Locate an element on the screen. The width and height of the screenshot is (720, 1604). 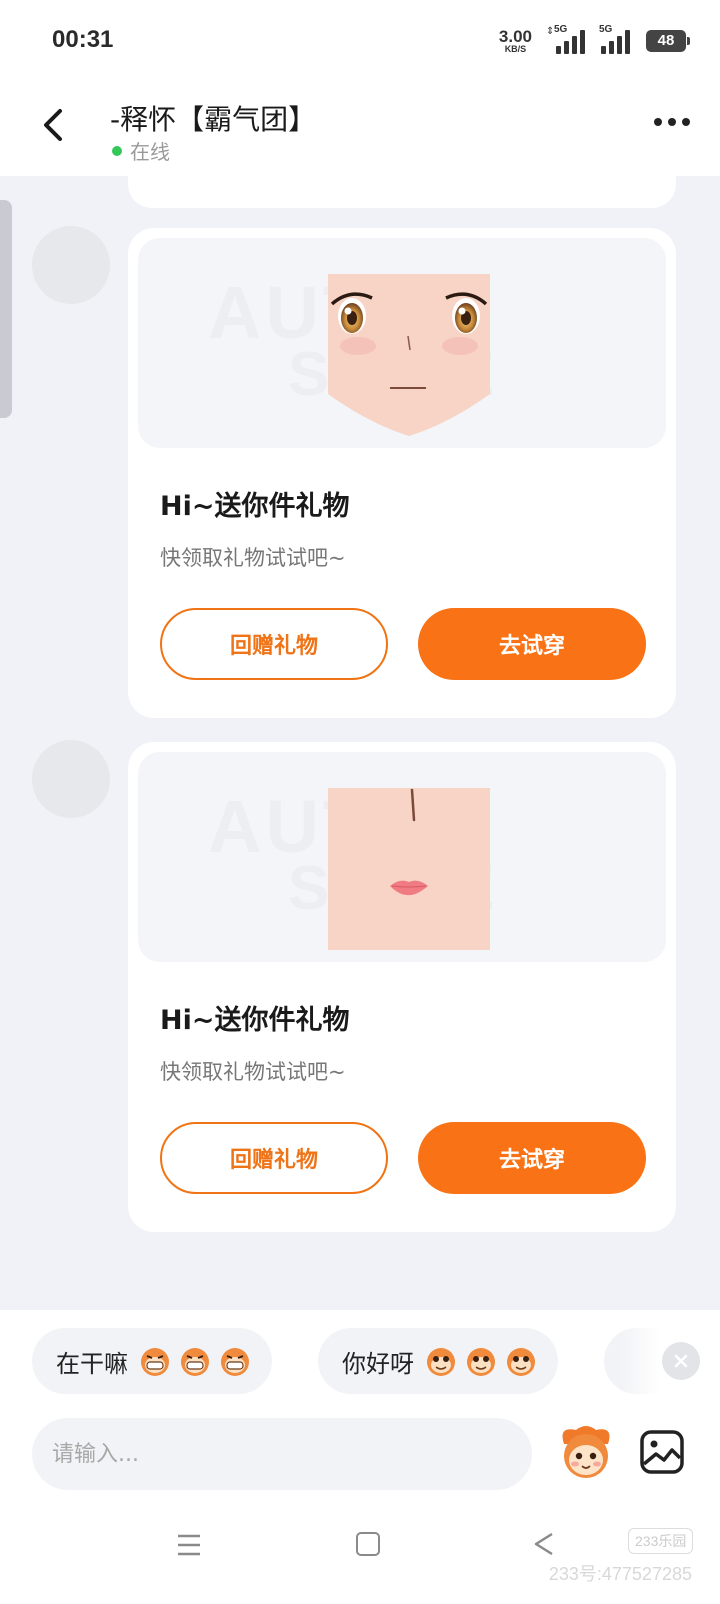
chat-header: -释怀【霸气团】 在线 is located at coordinates (360, 128).